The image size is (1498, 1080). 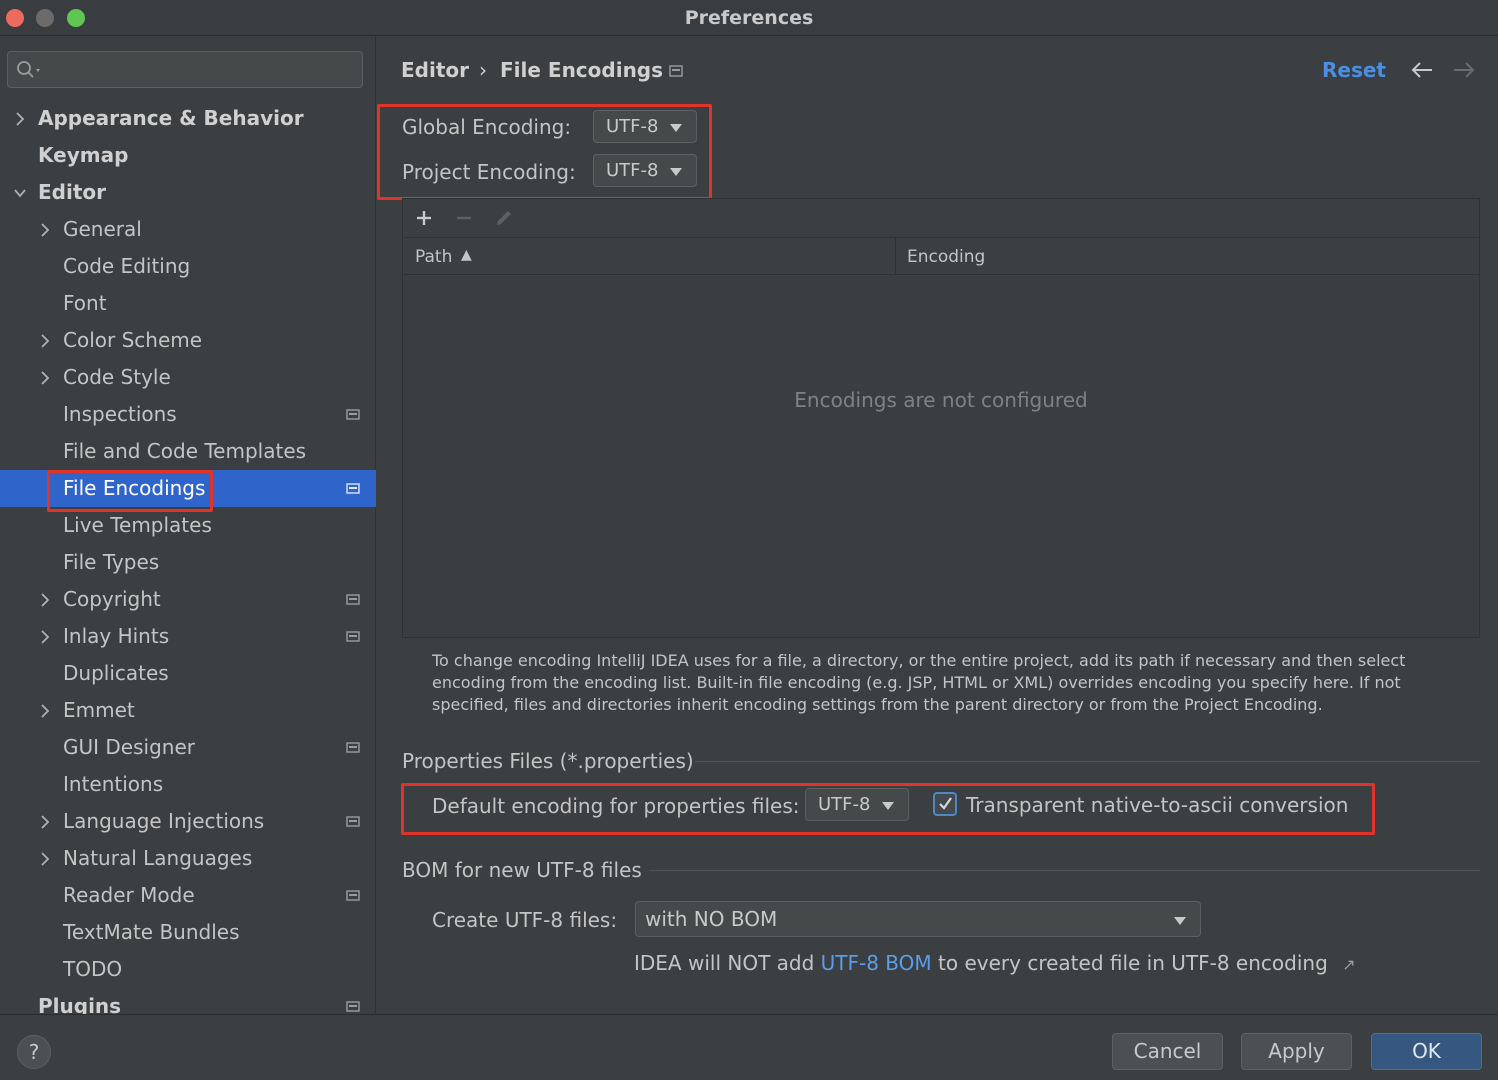 What do you see at coordinates (188, 192) in the screenshot?
I see `sidebar-item-editor: Editor` at bounding box center [188, 192].